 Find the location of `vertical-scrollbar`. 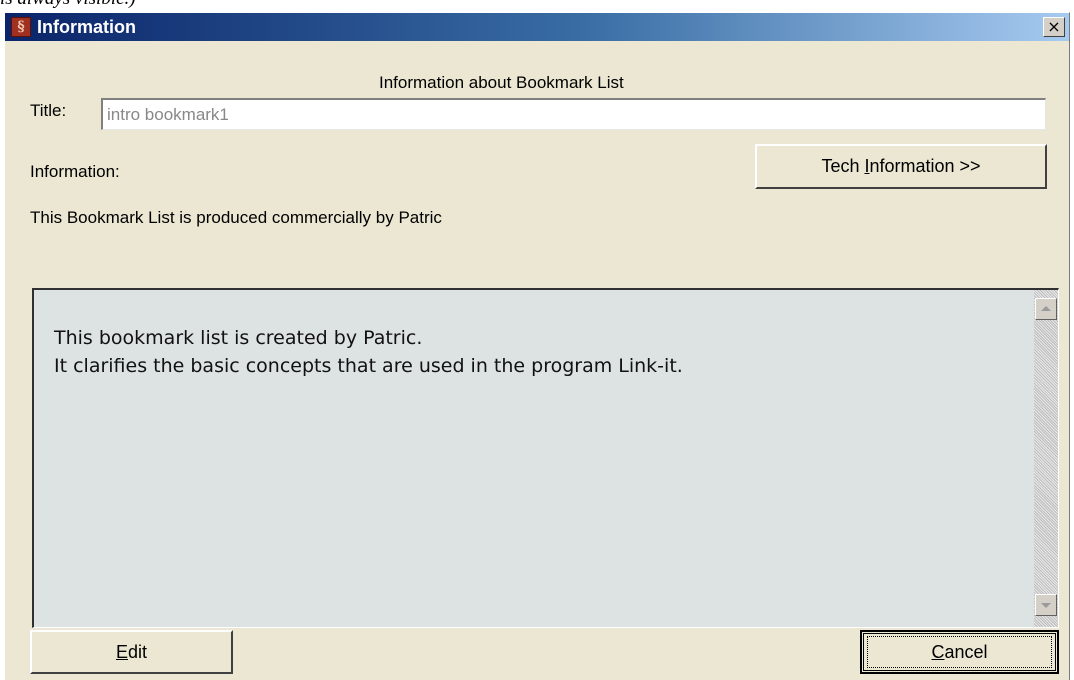

vertical-scrollbar is located at coordinates (1046, 458).